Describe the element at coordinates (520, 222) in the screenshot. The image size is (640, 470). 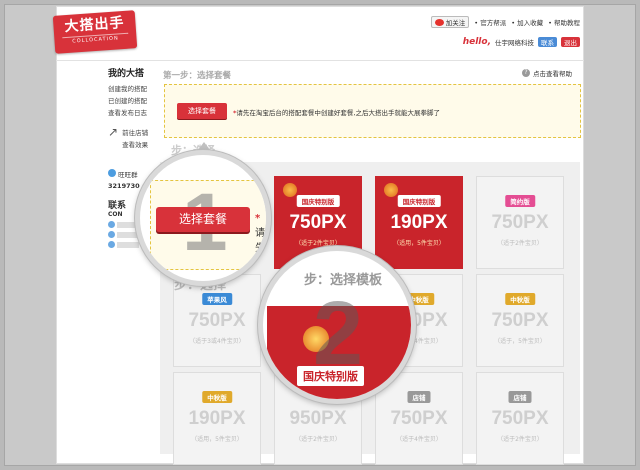
I see `template-card: 简约版 750PX （适于2件宝贝）` at that location.